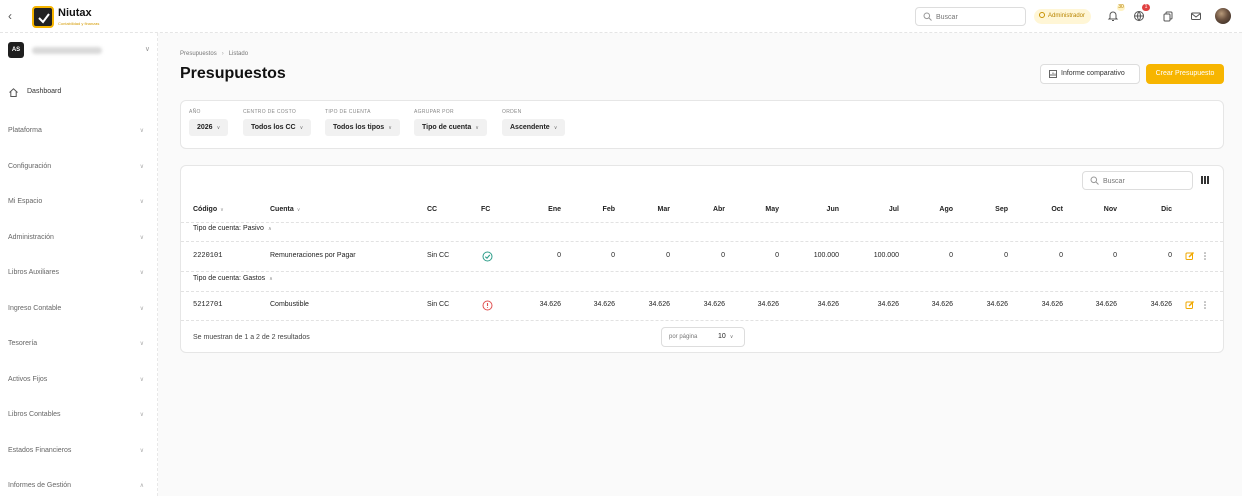 The image size is (1242, 496). Describe the element at coordinates (1196, 16) in the screenshot. I see `mail-icon` at that location.